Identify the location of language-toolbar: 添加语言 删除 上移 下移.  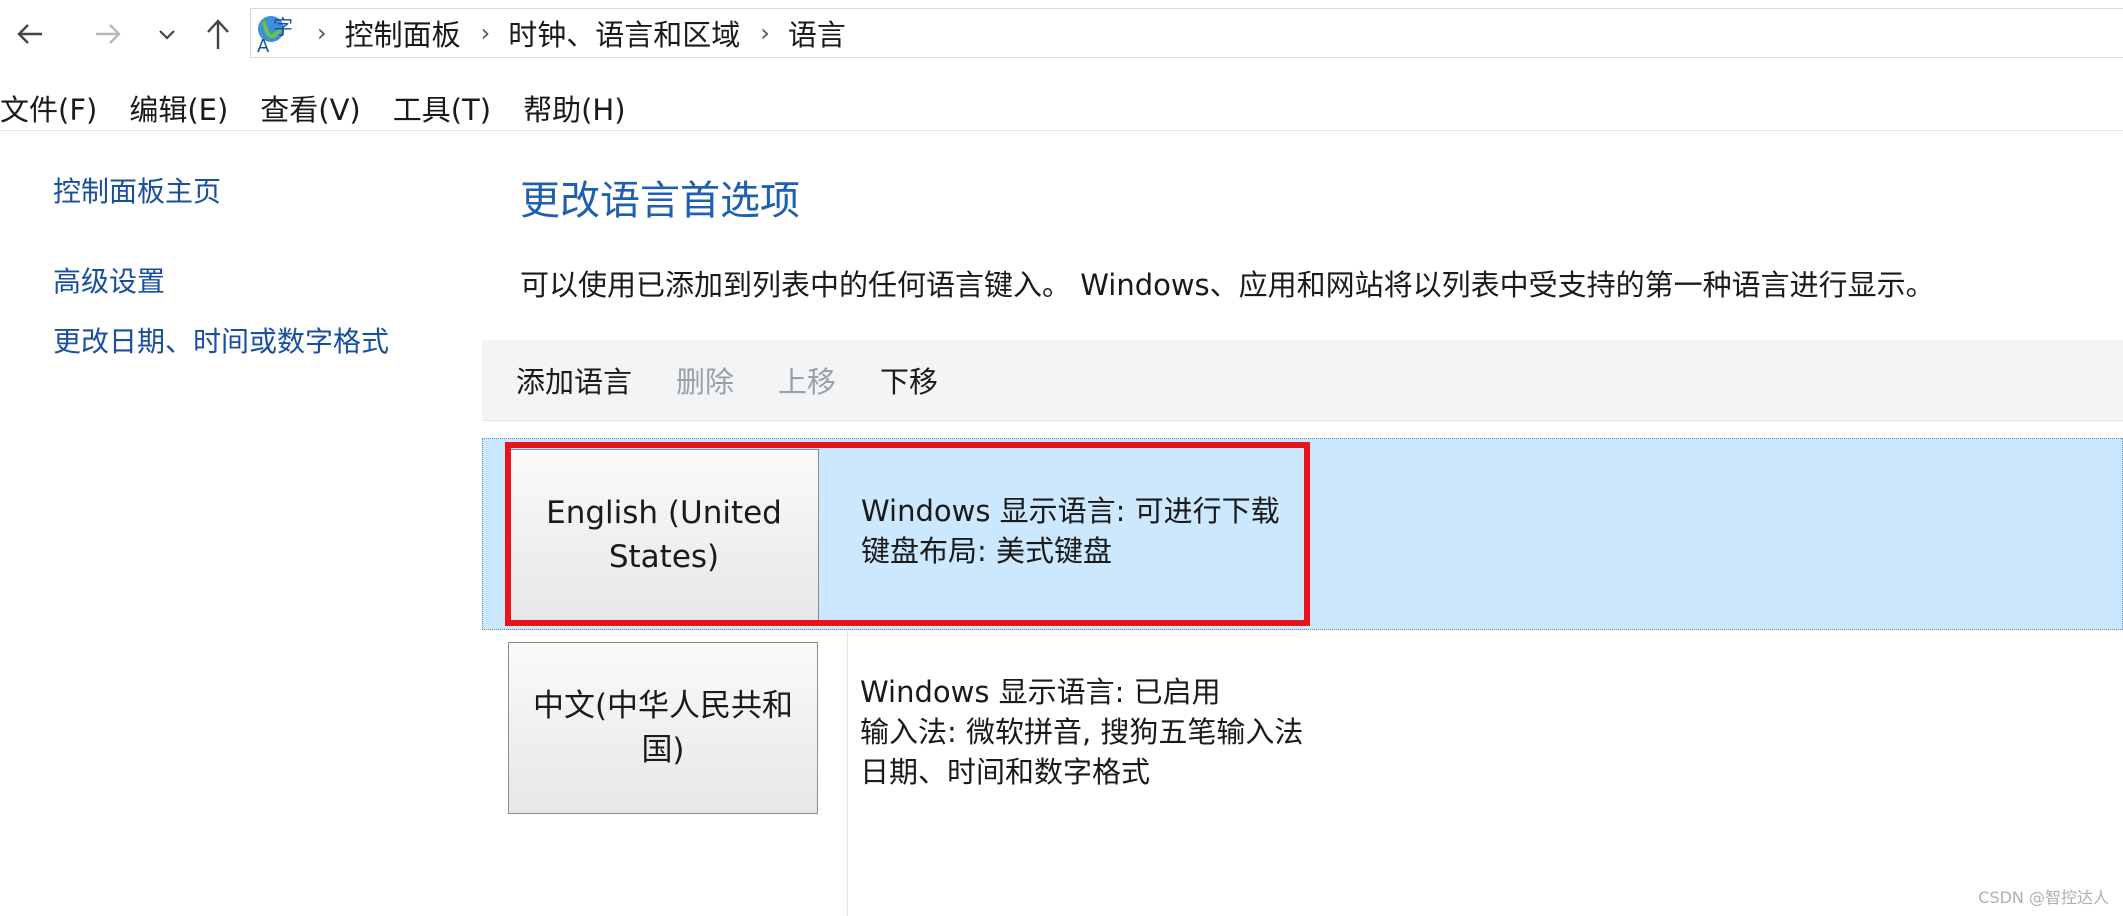
(1302, 380).